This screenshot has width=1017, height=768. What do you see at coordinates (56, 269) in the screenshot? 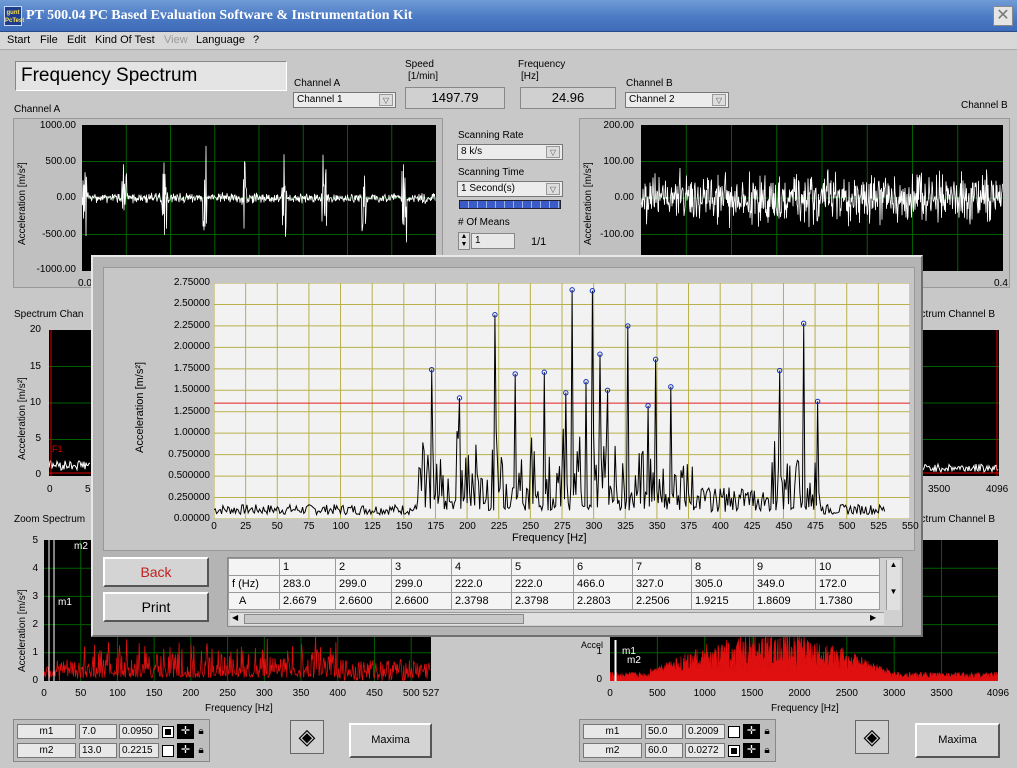
I see `y-tick: -1000.00` at bounding box center [56, 269].